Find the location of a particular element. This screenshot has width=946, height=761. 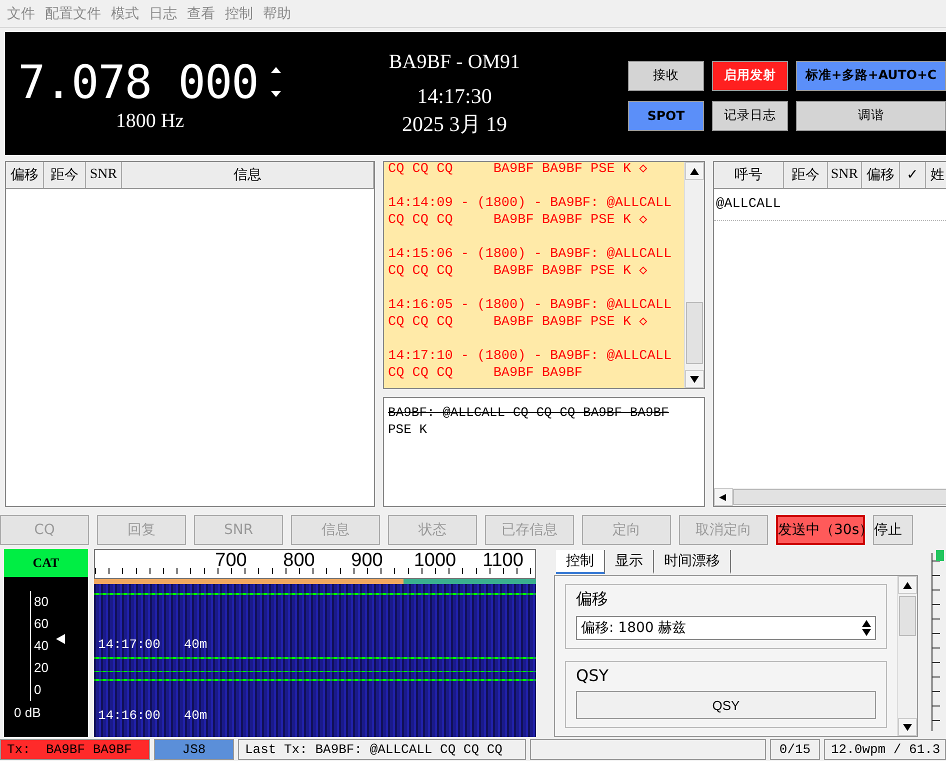

scale-label: 0 is located at coordinates (59, 690).